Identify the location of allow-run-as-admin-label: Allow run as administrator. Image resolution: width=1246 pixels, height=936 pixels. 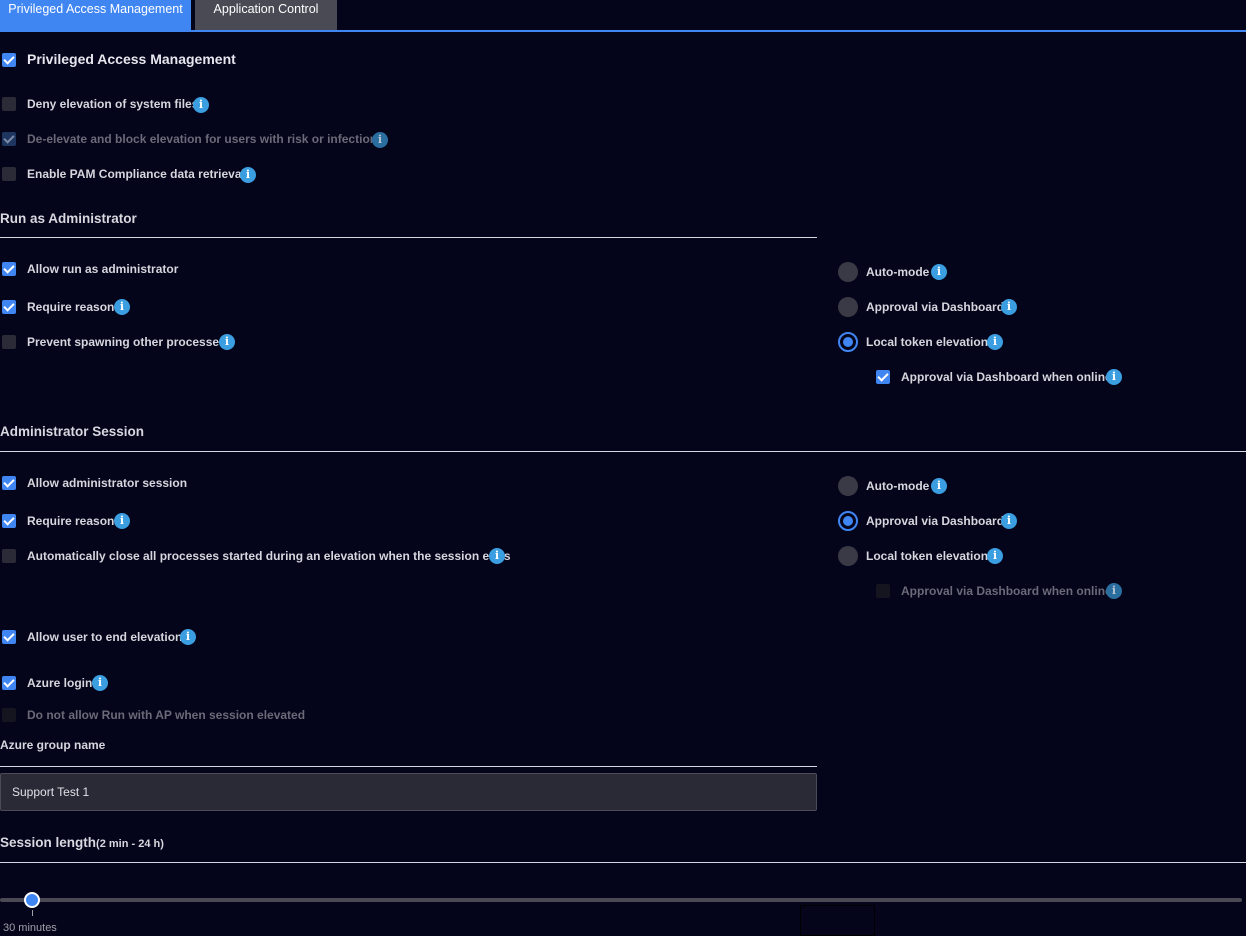
(103, 269).